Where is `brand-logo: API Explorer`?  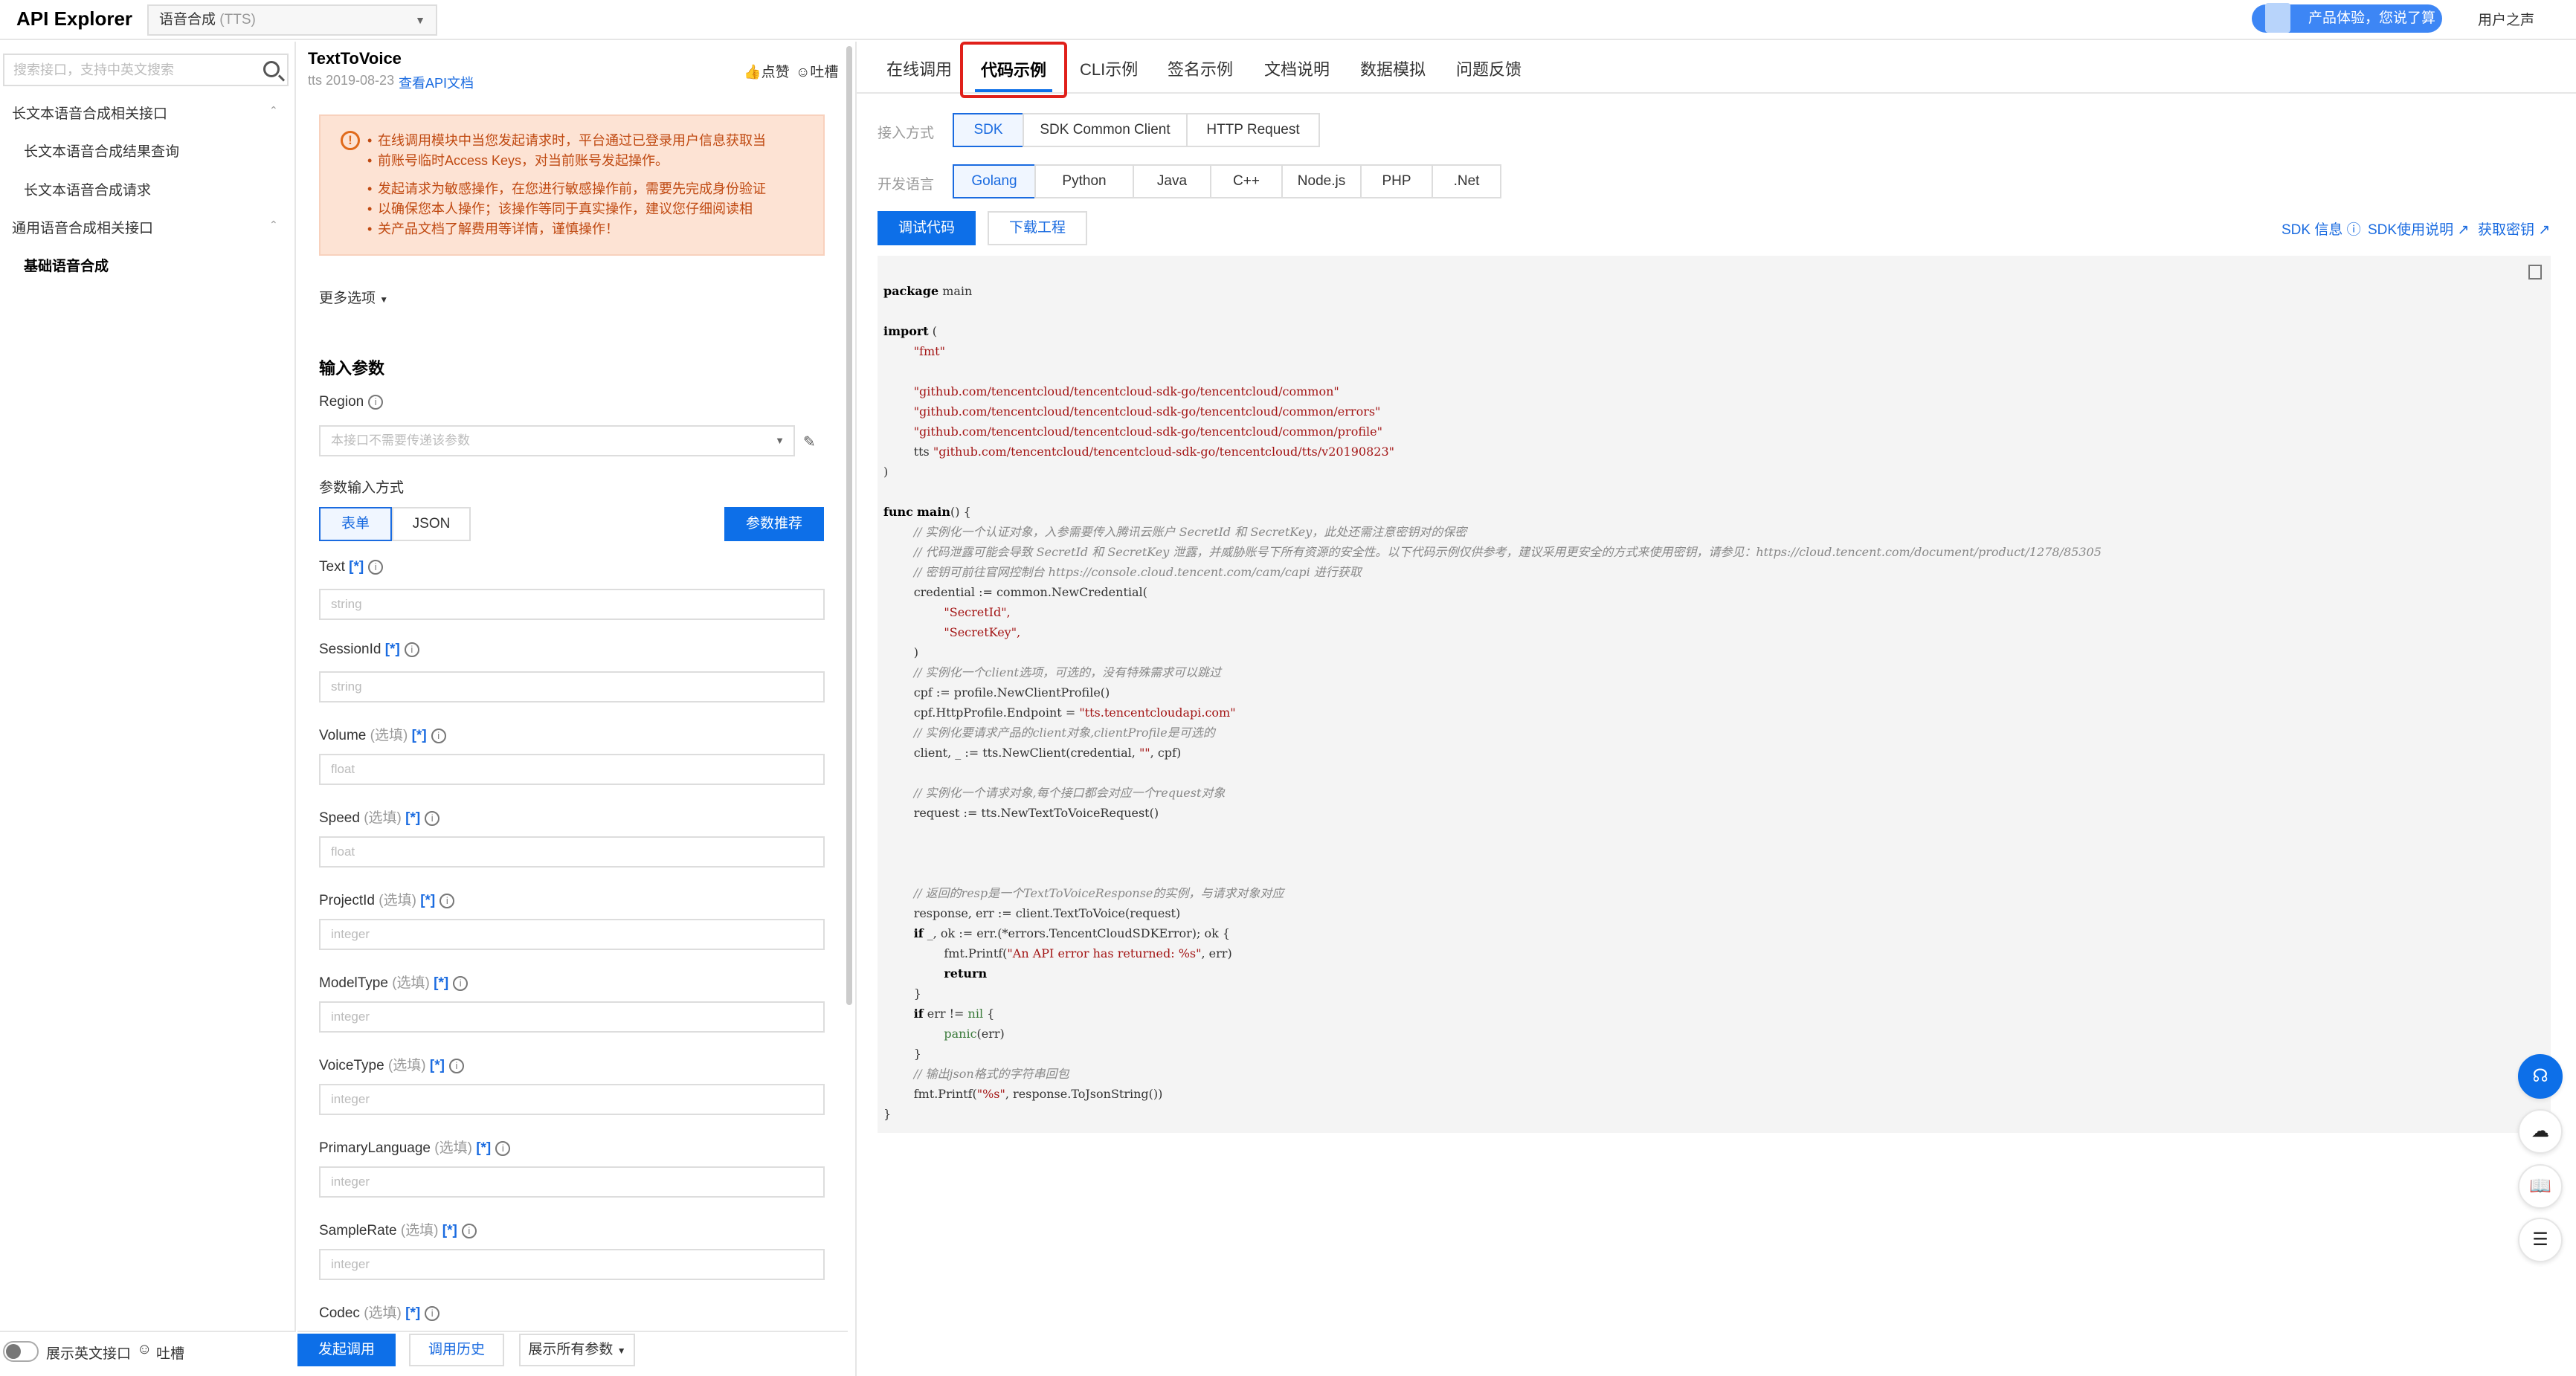 brand-logo: API Explorer is located at coordinates (74, 18).